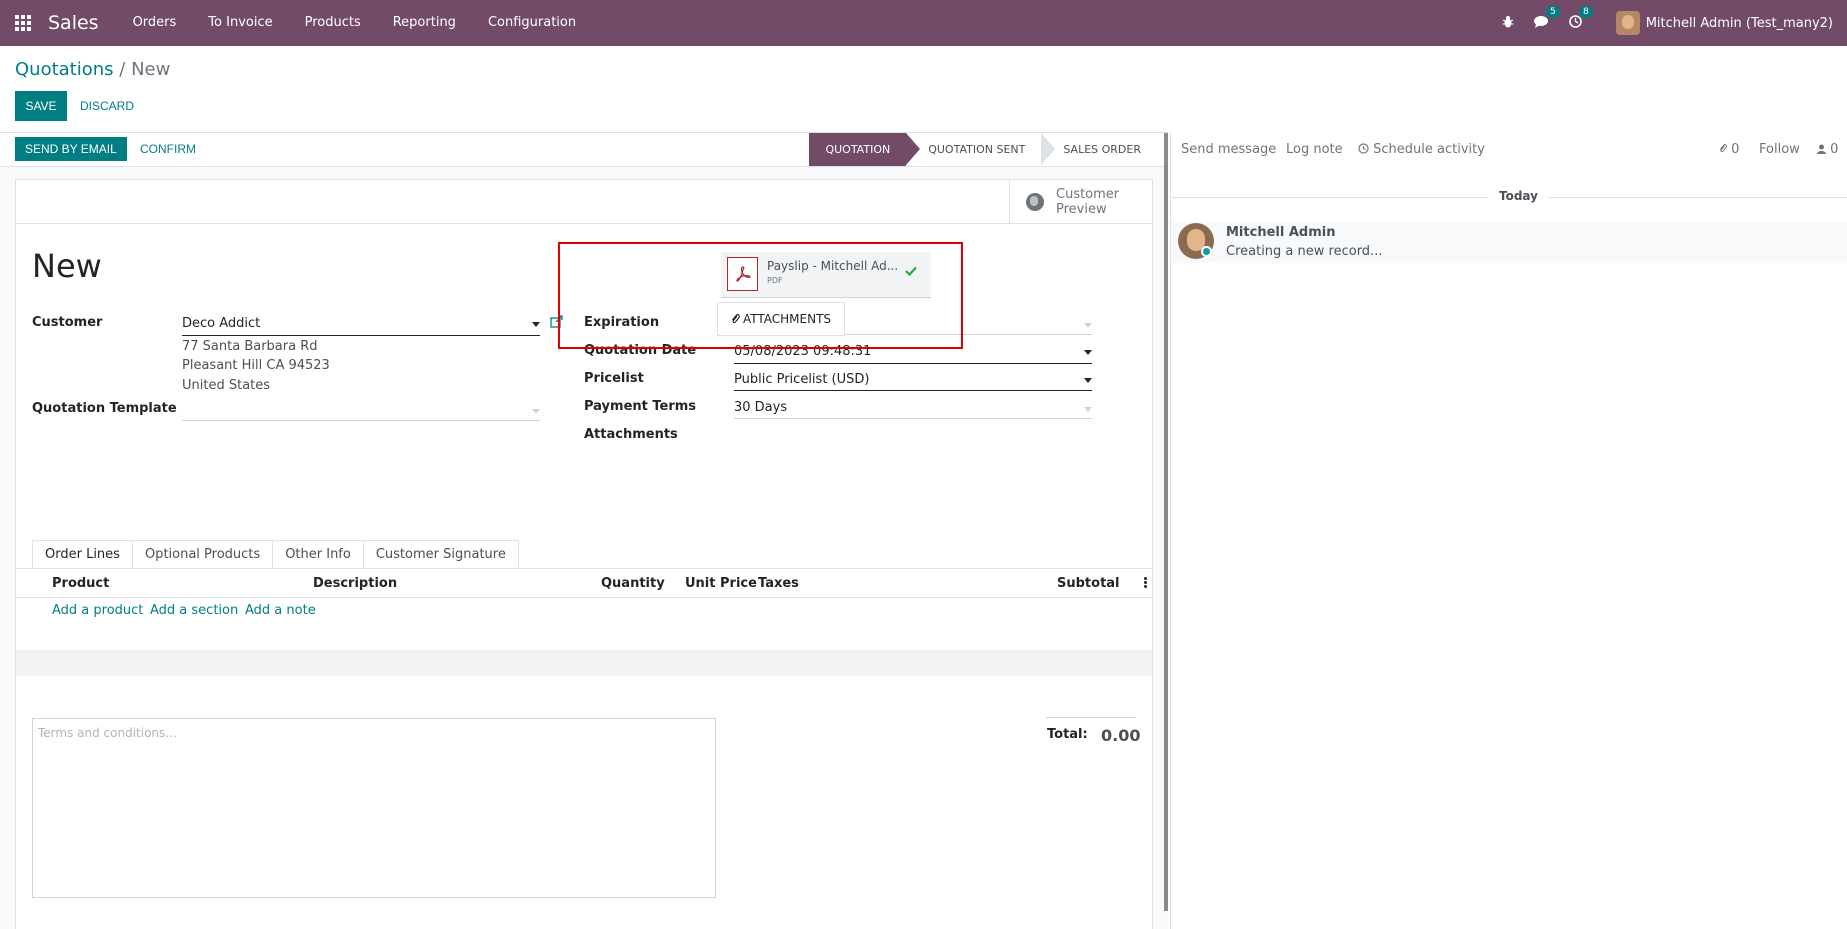  Describe the element at coordinates (1067, 734) in the screenshot. I see `total-label: Total:` at that location.